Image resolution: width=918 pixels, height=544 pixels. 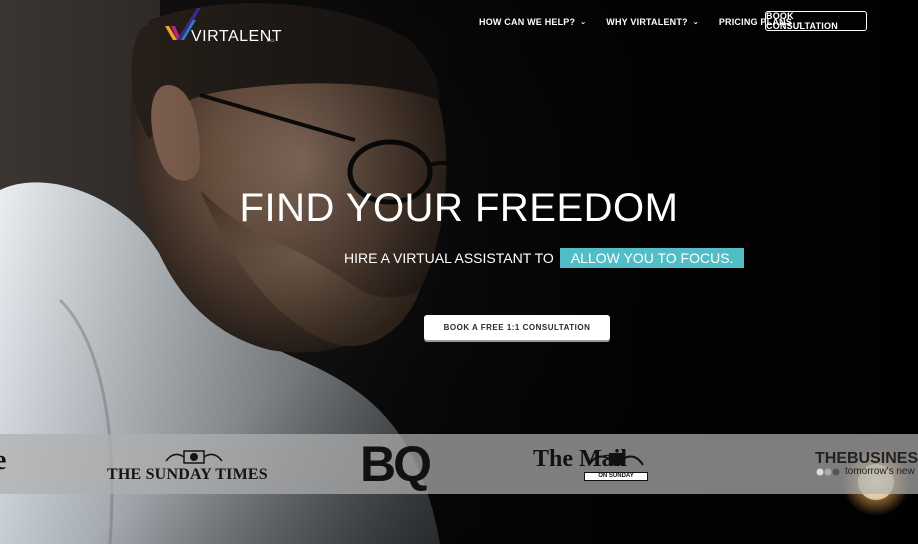 I want to click on book-free-consultation-button: BOOK A FREE 1:1 CONSULTATION, so click(x=517, y=327).